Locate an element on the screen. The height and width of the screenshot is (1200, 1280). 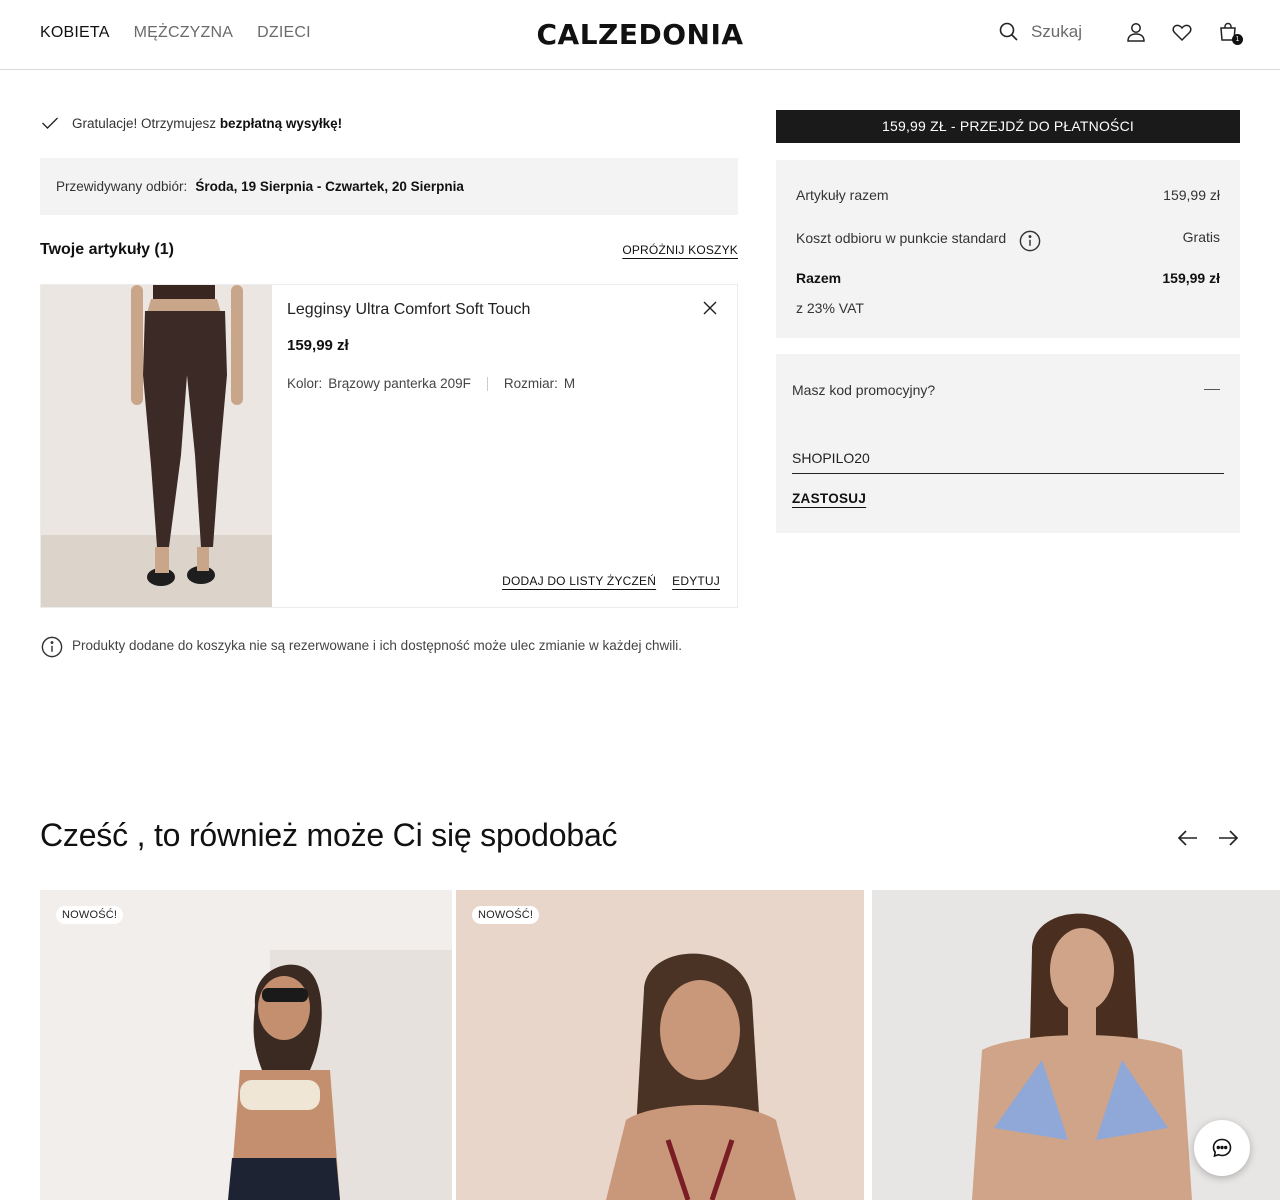
search-icon is located at coordinates (1009, 32).